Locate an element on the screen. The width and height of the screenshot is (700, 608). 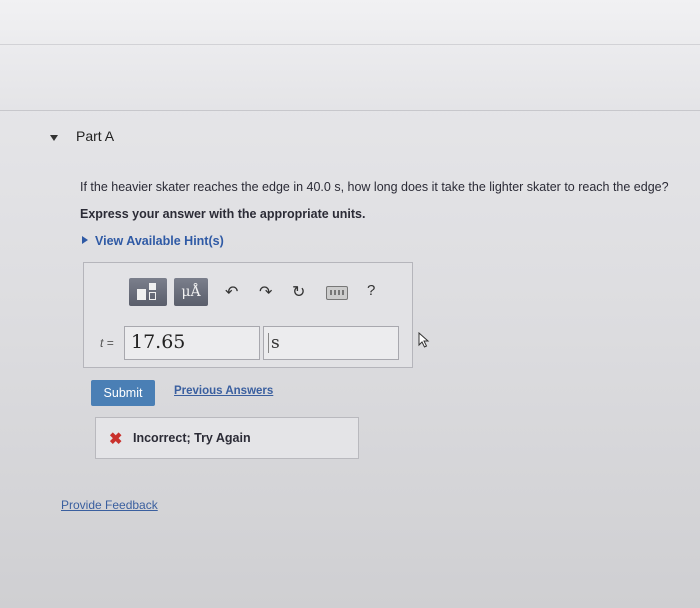
help-icon: ? is located at coordinates (371, 290).